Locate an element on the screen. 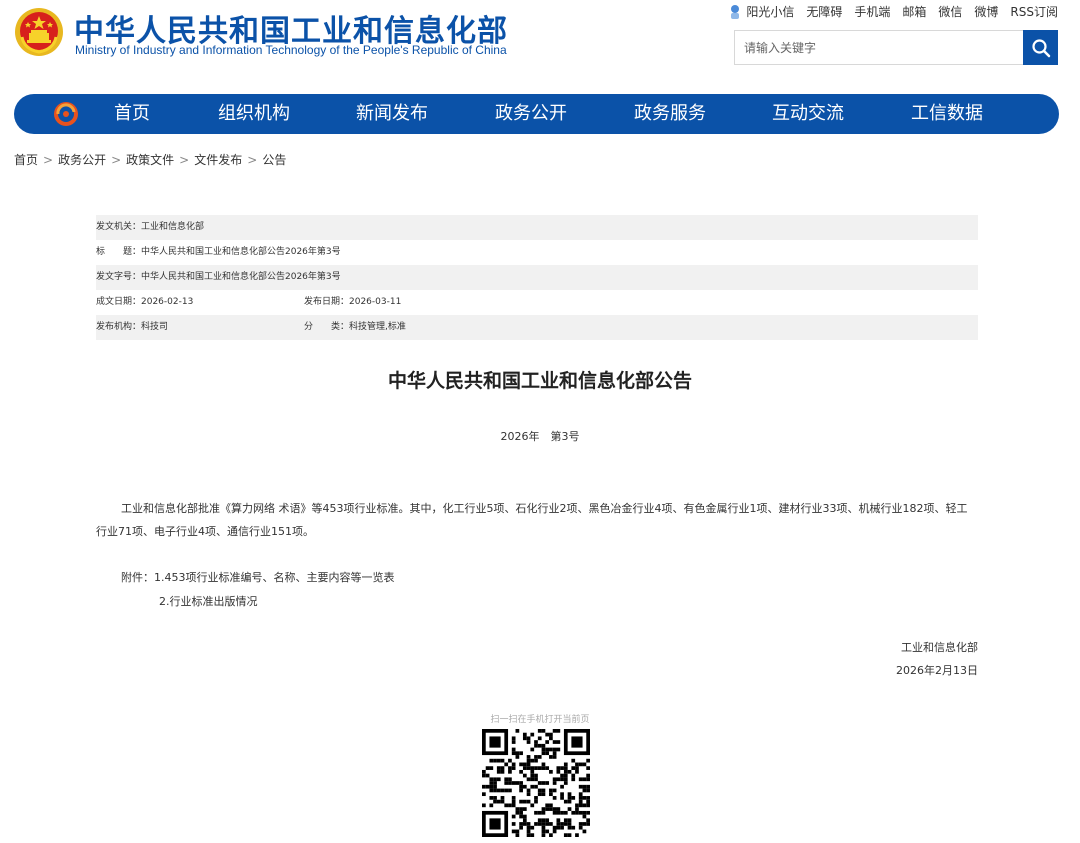  sunshine-mascot-icon is located at coordinates (735, 12).